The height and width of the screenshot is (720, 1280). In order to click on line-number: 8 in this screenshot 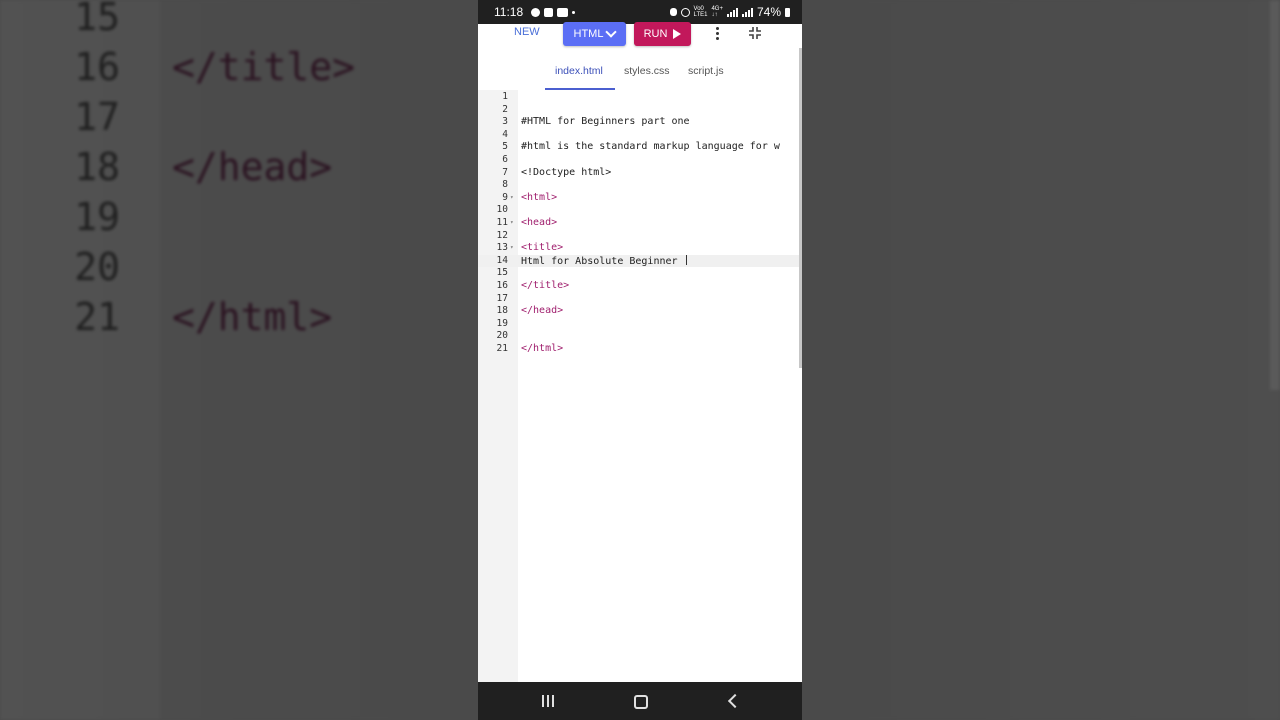, I will do `click(505, 185)`.